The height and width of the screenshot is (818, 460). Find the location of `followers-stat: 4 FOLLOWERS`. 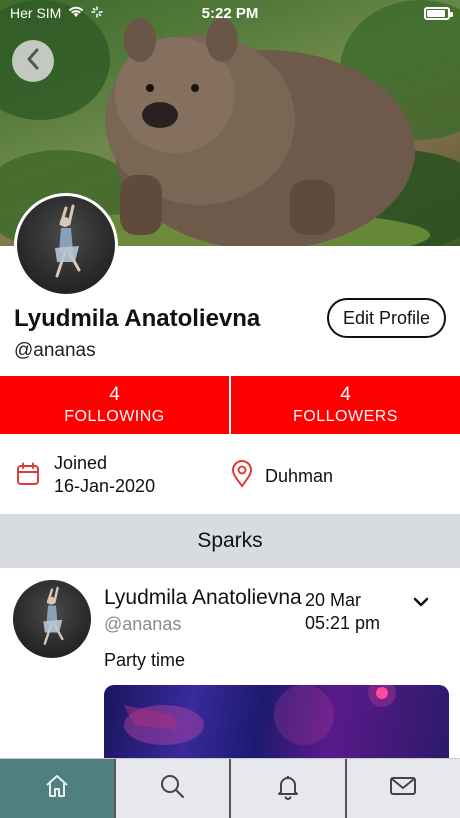

followers-stat: 4 FOLLOWERS is located at coordinates (344, 405).